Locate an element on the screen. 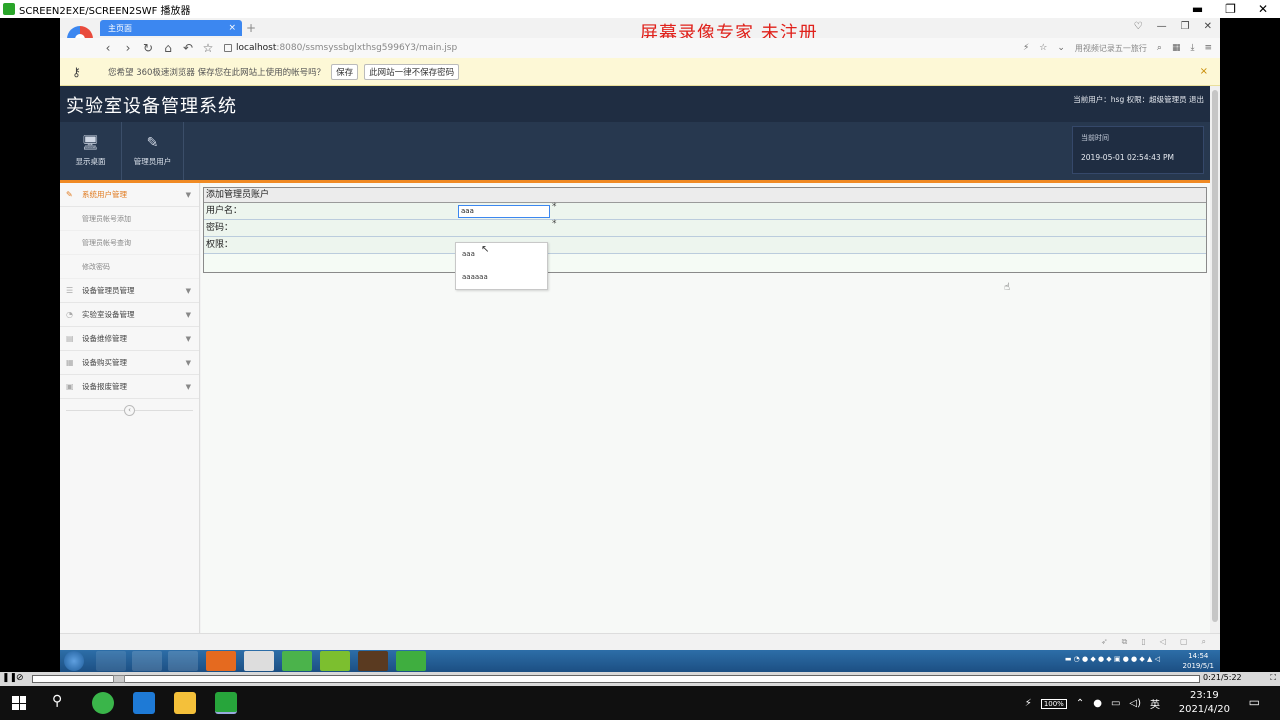 Image resolution: width=1280 pixels, height=720 pixels. clipboard-icon: ▯ is located at coordinates (1143, 642).